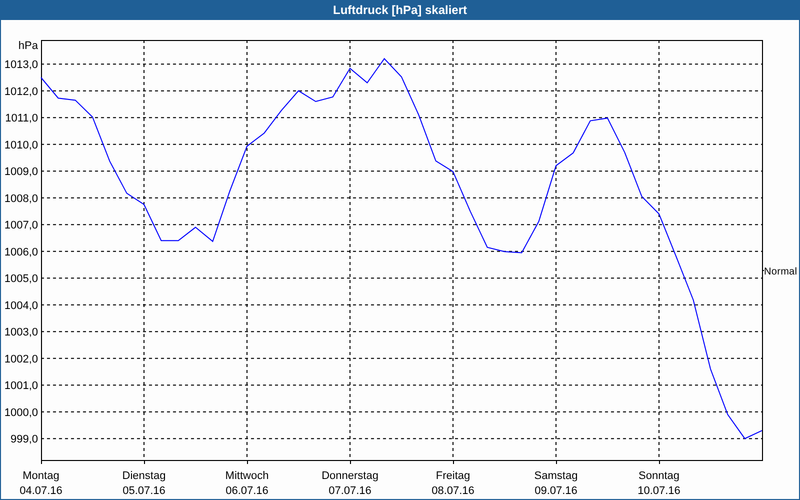  What do you see at coordinates (21, 359) in the screenshot?
I see `y-tick-label: 1002,0` at bounding box center [21, 359].